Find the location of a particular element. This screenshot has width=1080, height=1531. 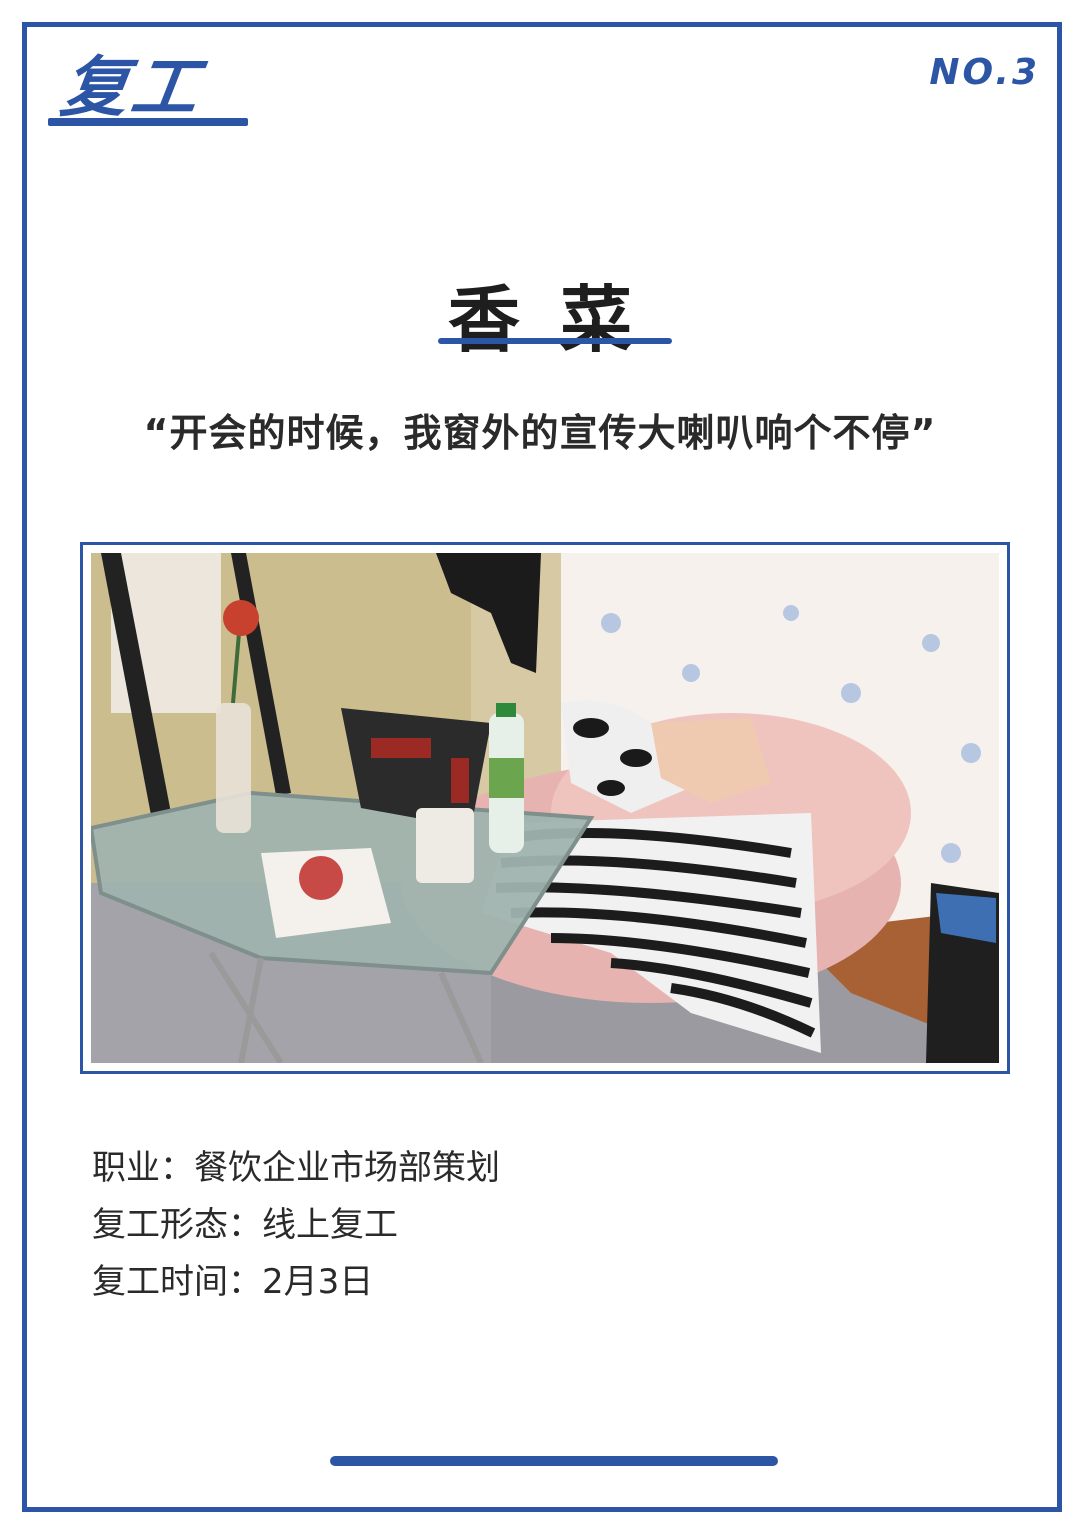

info-return-date: 复工时间：2月3日 is located at coordinates (296, 1282).